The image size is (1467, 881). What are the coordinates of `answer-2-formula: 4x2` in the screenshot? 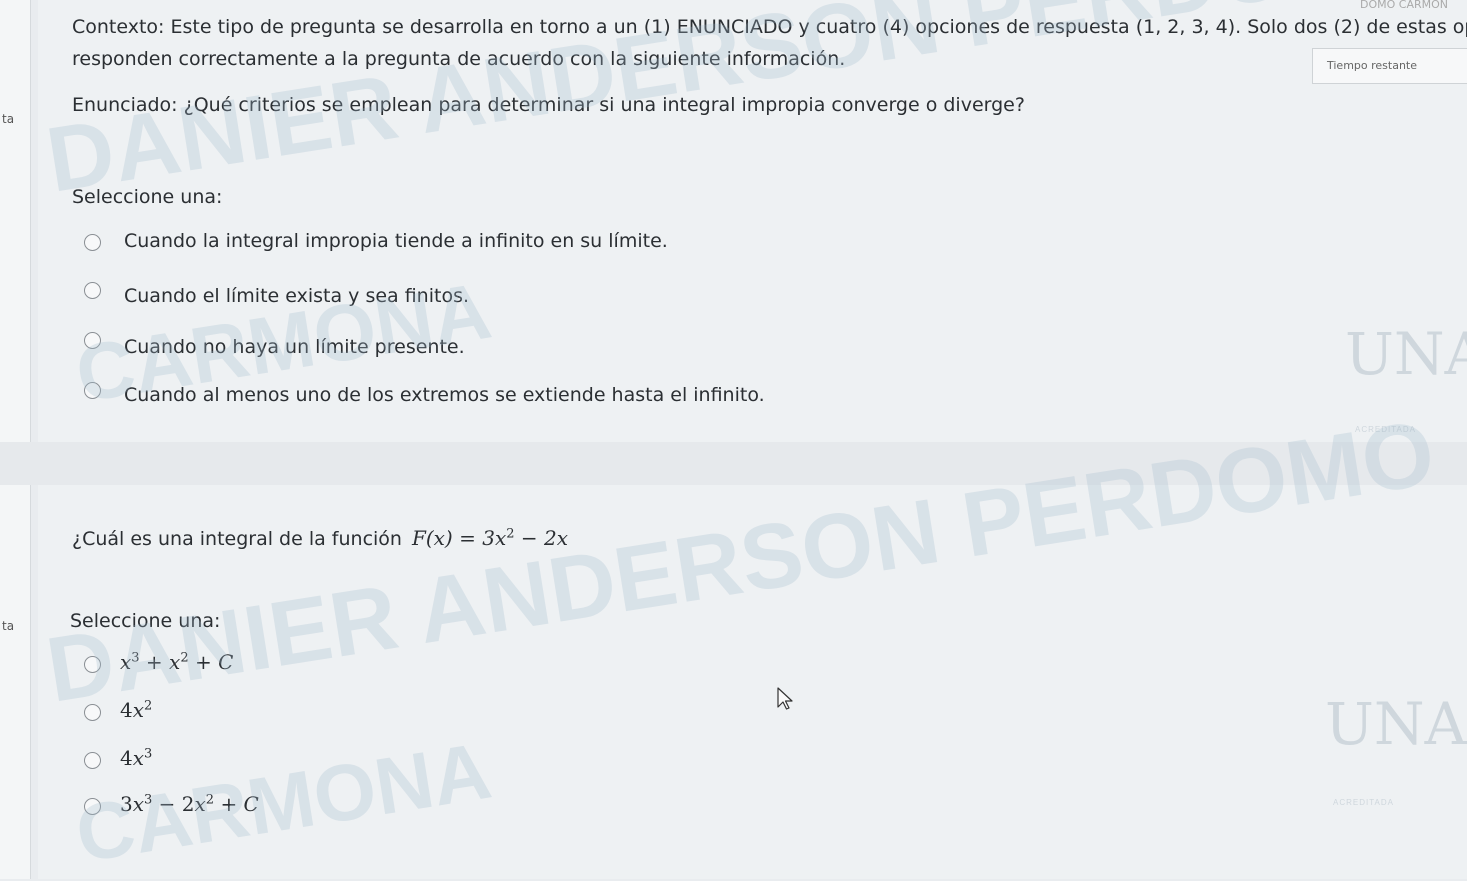 It's located at (136, 710).